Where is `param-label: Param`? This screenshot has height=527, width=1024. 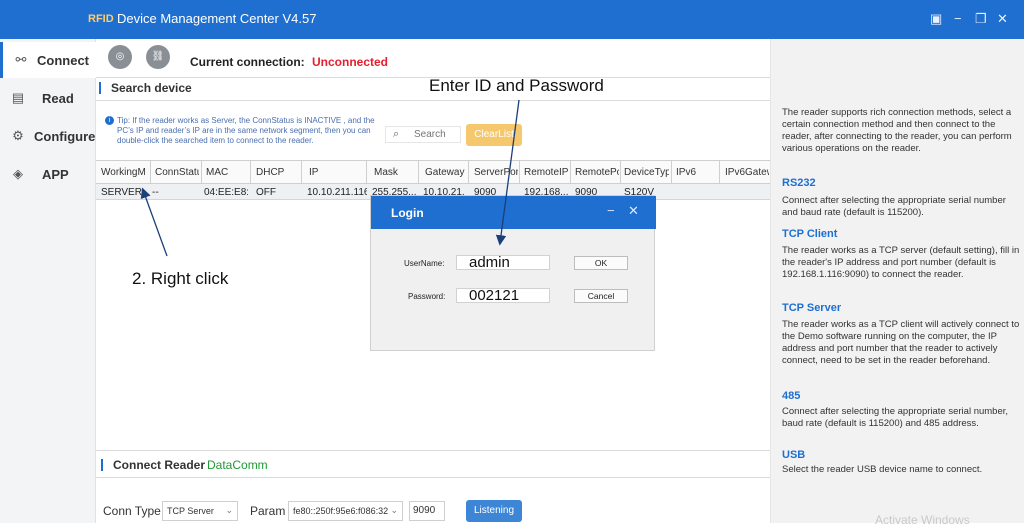
param-label: Param is located at coordinates (268, 511).